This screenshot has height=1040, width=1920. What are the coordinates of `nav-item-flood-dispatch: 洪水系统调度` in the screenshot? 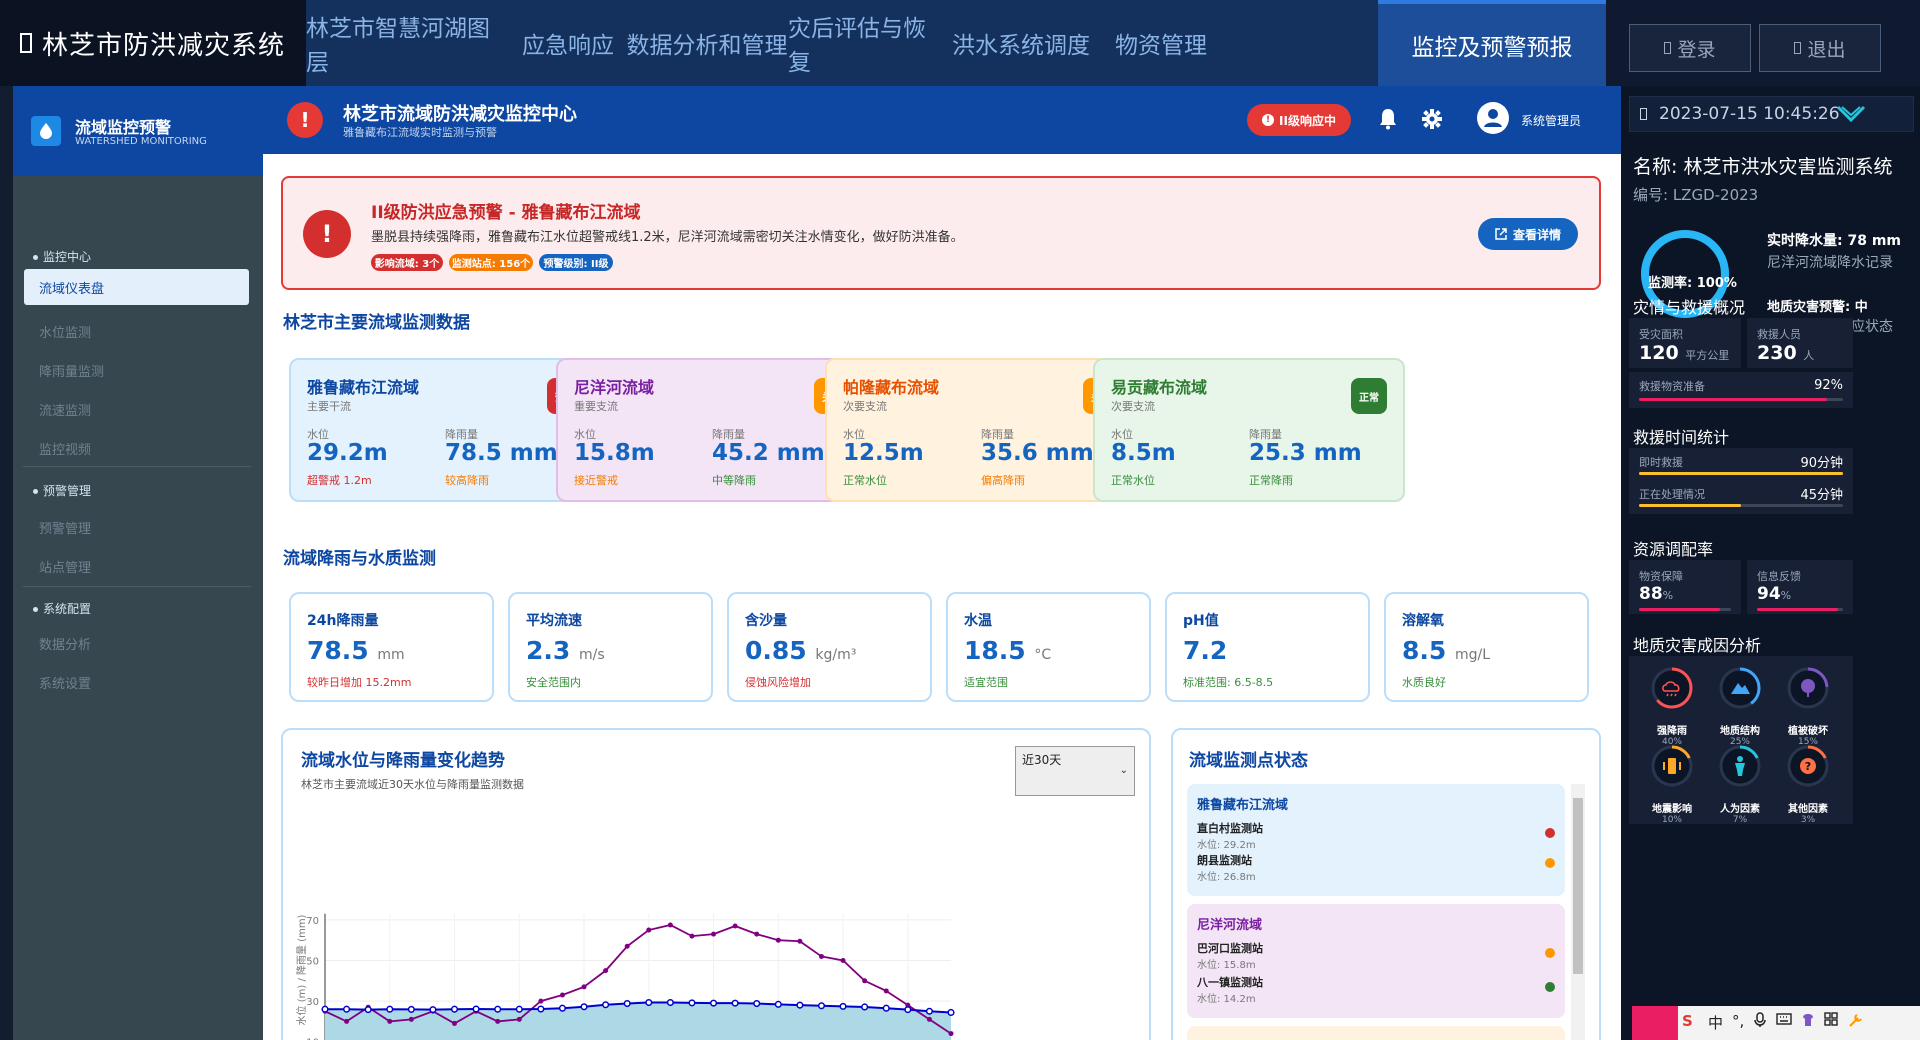 It's located at (1021, 43).